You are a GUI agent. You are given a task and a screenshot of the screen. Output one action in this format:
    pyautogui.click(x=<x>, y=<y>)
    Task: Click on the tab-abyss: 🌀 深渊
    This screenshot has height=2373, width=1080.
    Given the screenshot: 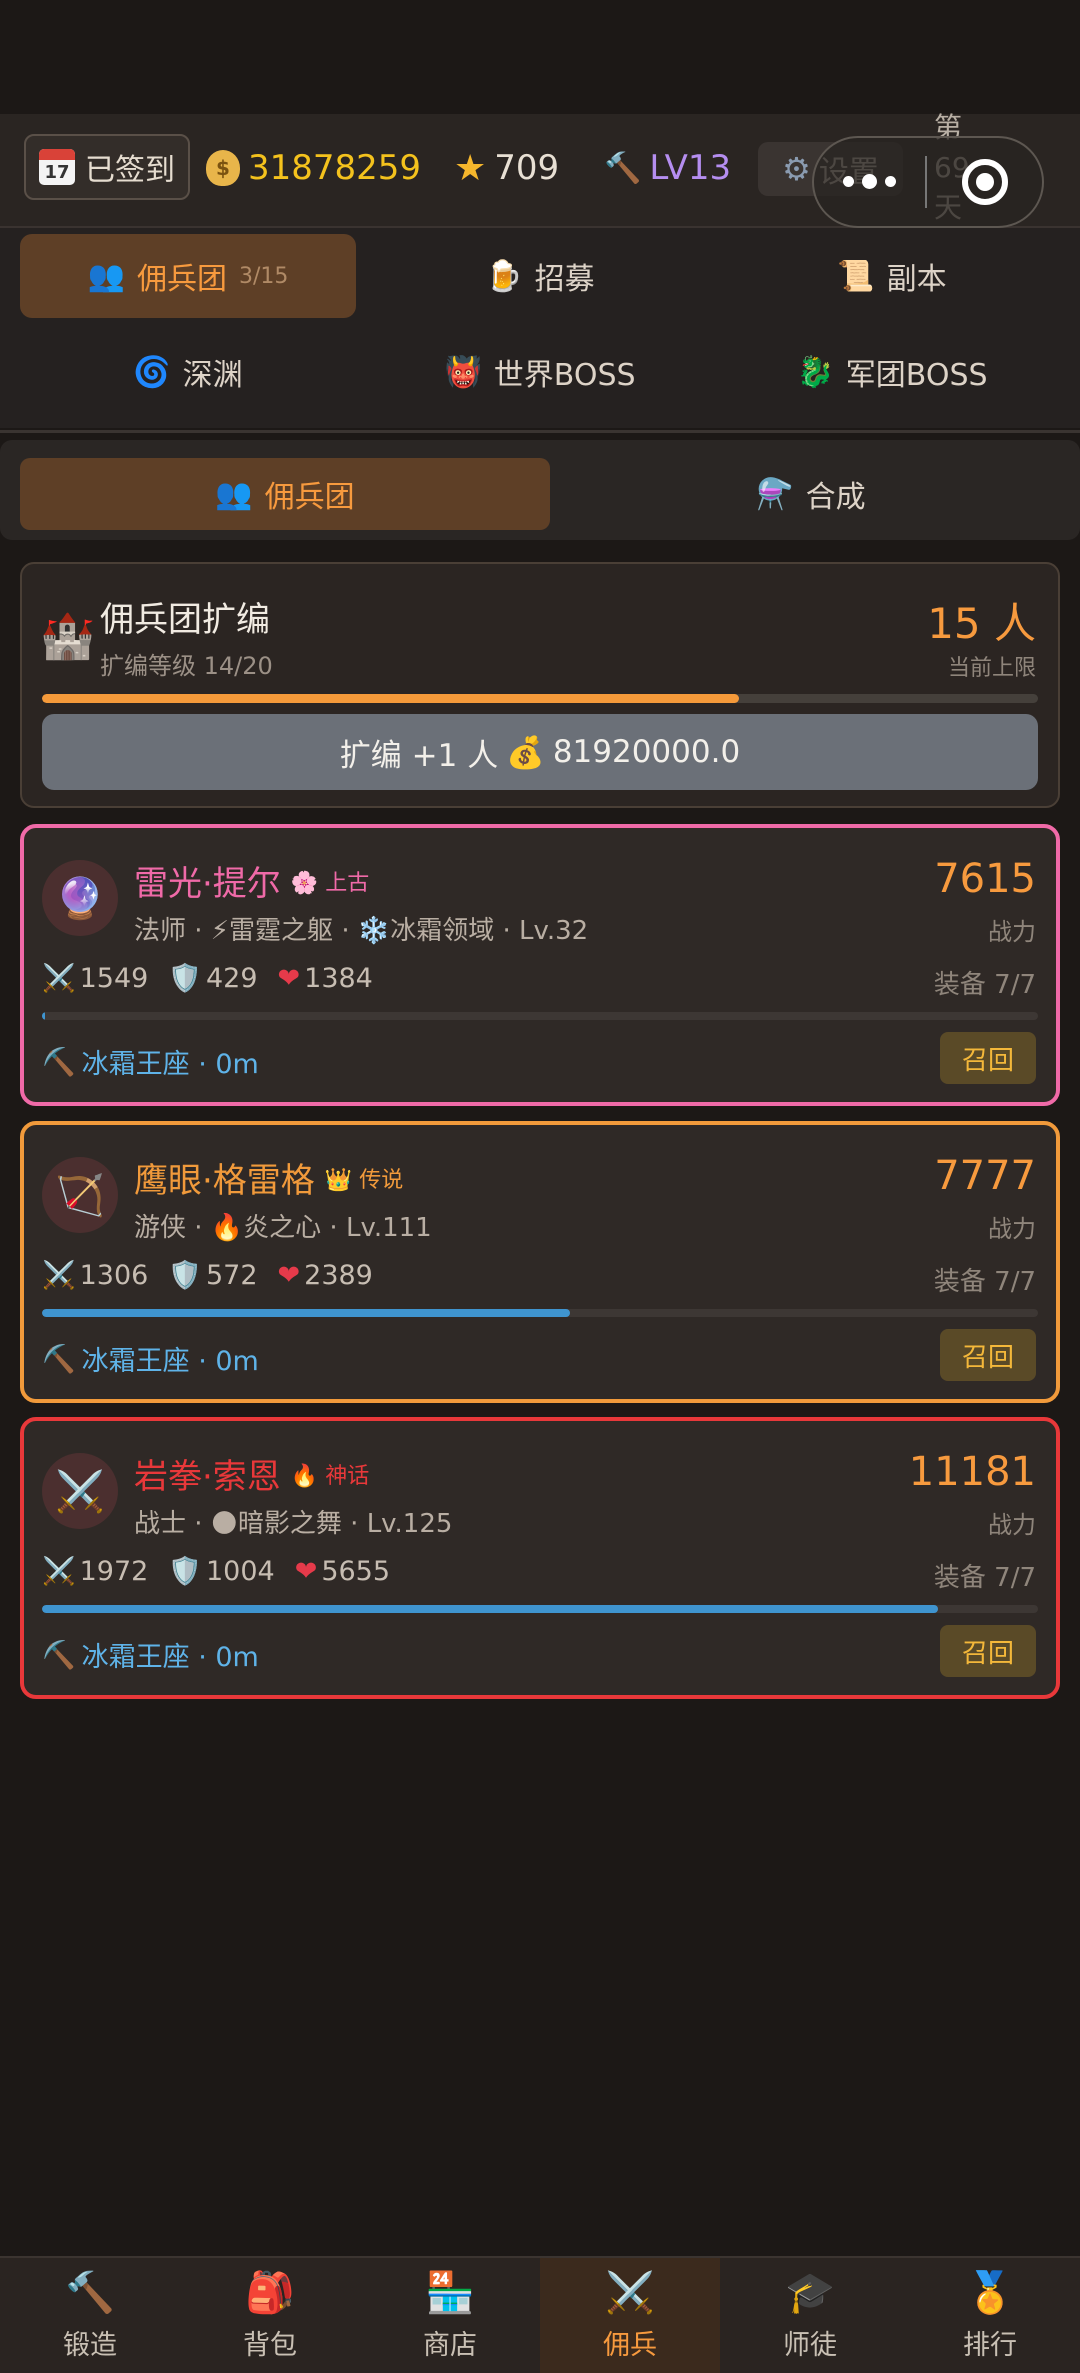 What is the action you would take?
    pyautogui.click(x=188, y=372)
    